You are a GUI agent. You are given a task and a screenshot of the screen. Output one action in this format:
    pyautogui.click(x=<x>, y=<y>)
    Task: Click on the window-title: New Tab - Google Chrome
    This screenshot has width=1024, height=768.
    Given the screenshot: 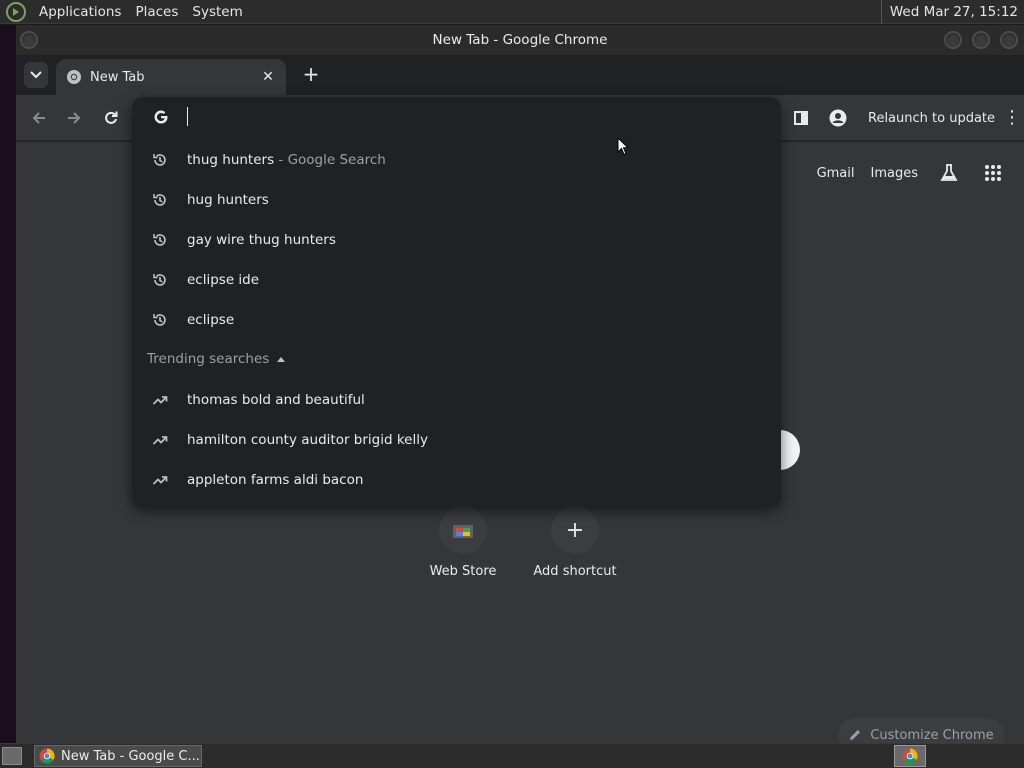 What is the action you would take?
    pyautogui.click(x=520, y=40)
    